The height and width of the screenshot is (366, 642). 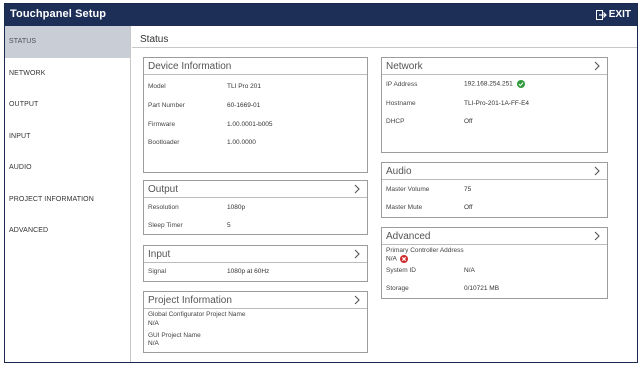 What do you see at coordinates (494, 236) in the screenshot?
I see `card-header: Advanced` at bounding box center [494, 236].